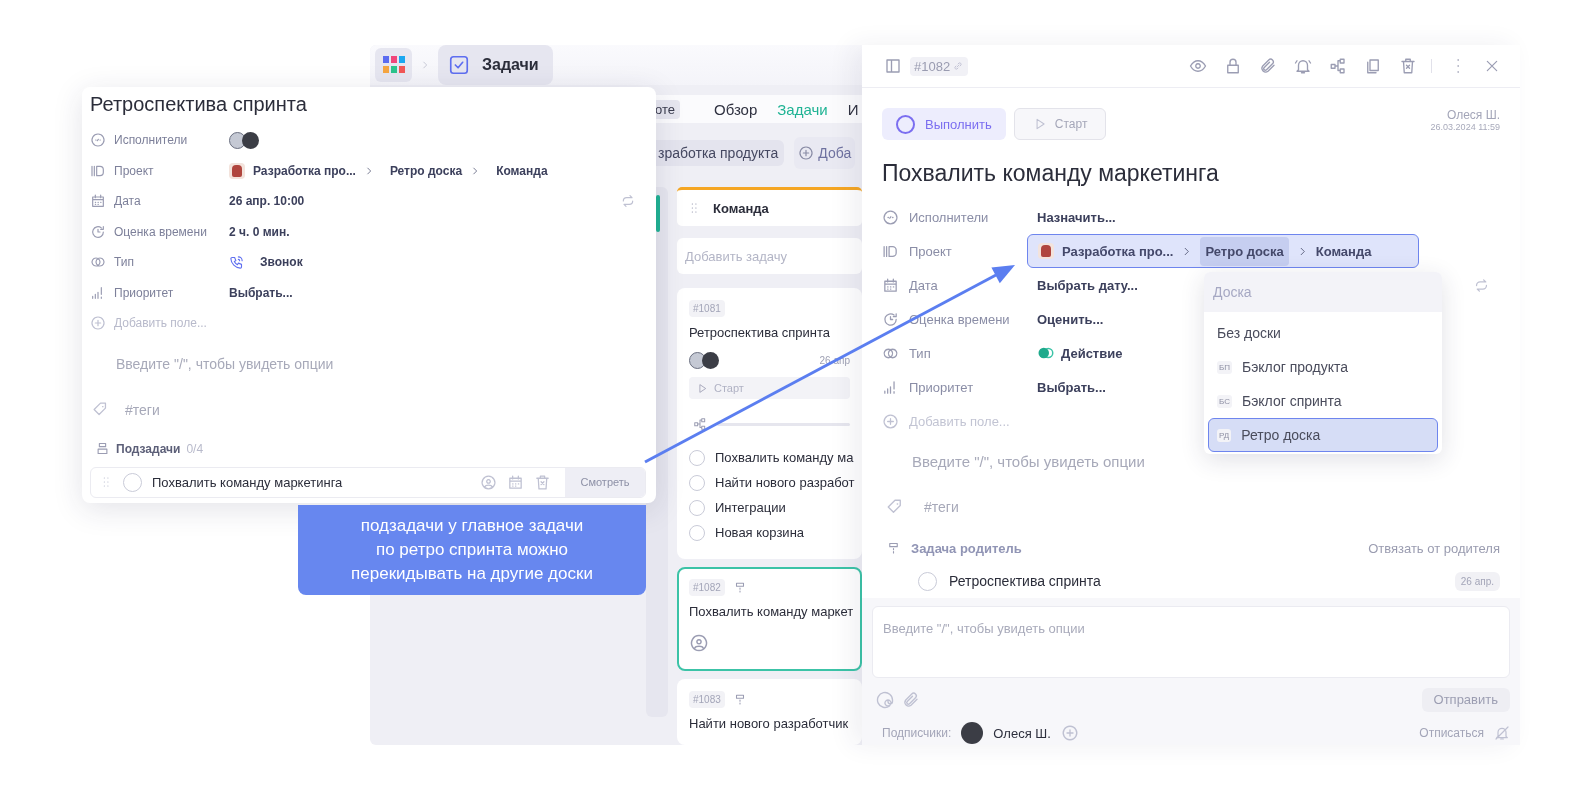 This screenshot has height=800, width=1580. What do you see at coordinates (736, 109) in the screenshot?
I see `nav-tab: Обзор` at bounding box center [736, 109].